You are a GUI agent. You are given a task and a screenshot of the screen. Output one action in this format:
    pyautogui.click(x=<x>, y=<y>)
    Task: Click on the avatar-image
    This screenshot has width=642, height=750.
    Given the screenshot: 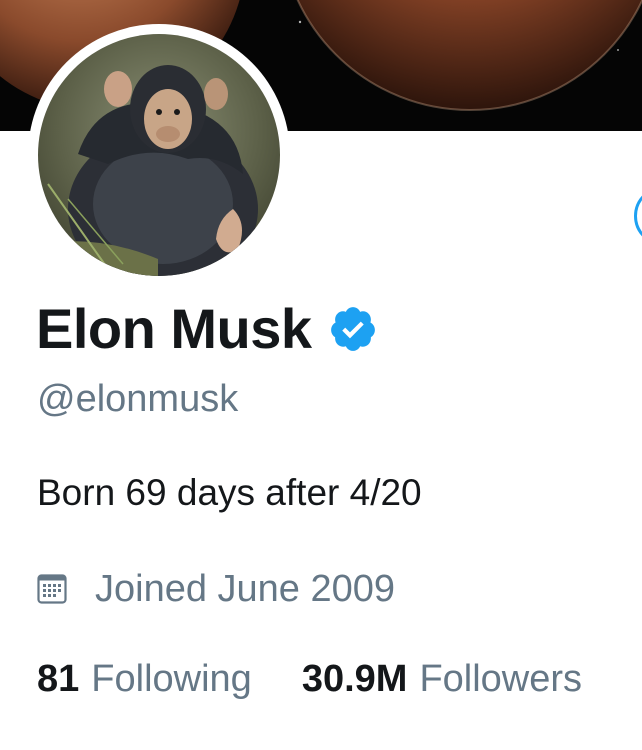 What is the action you would take?
    pyautogui.click(x=159, y=155)
    